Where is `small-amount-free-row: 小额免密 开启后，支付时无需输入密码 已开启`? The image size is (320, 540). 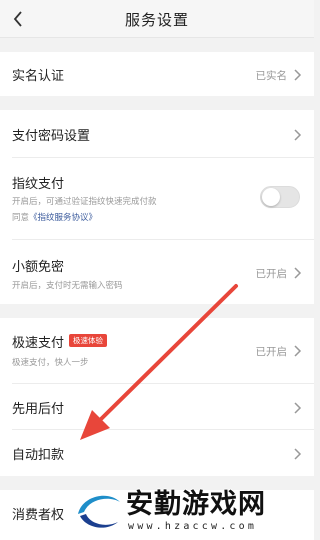
small-amount-free-row: 小额免密 开启后，支付时无需输入密码 已开启 is located at coordinates (157, 272).